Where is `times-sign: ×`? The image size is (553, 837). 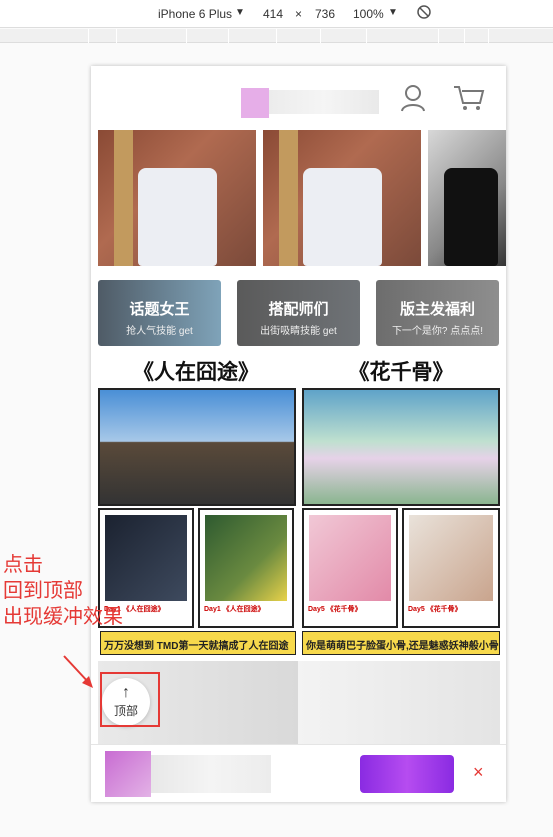 times-sign: × is located at coordinates (299, 14).